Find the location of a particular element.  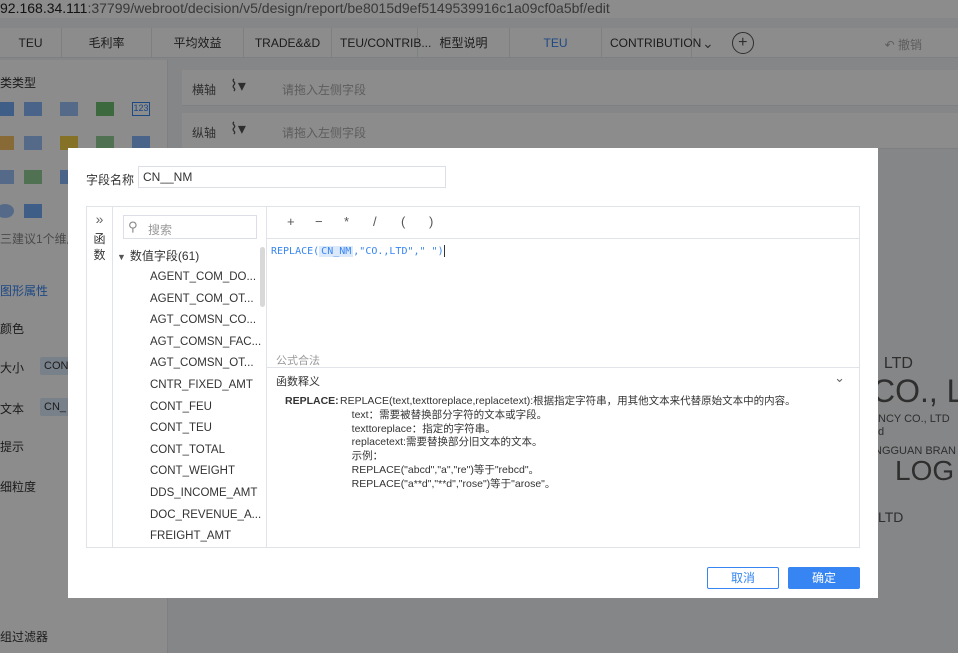

plus-operator: + is located at coordinates (291, 221).